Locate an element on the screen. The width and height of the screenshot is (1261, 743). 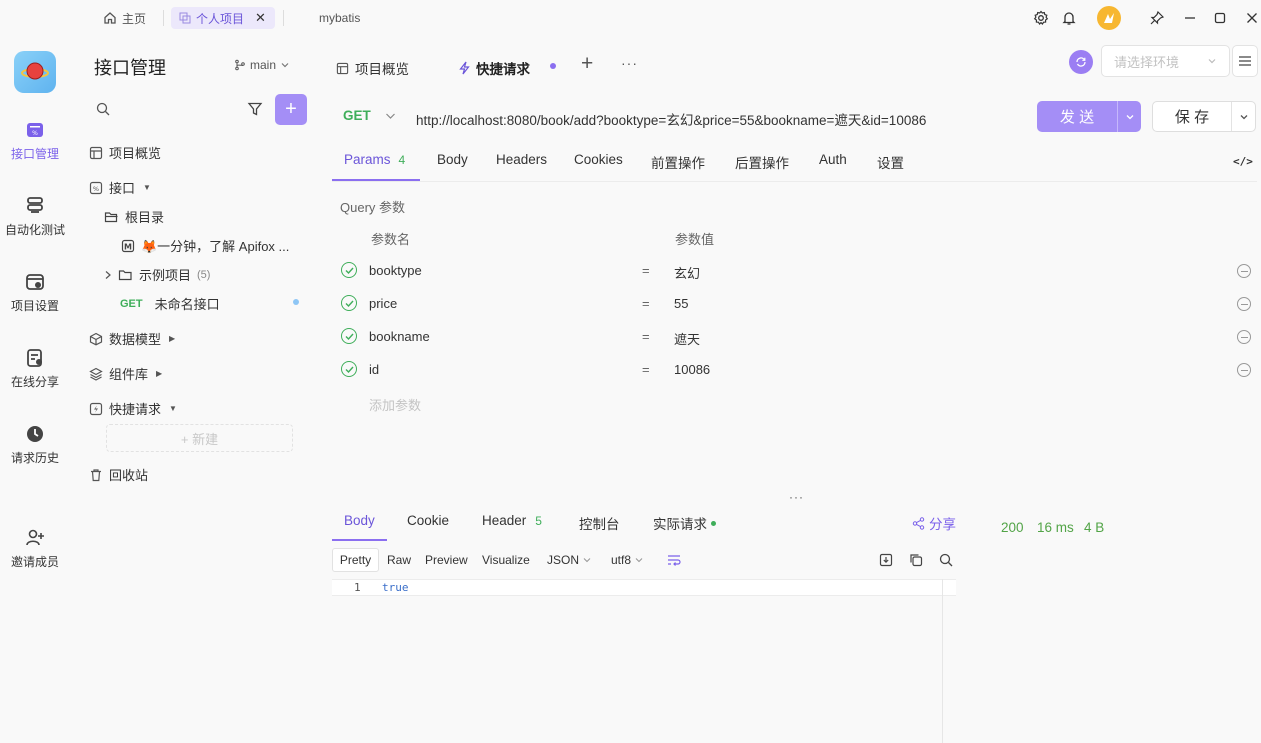
param-name: id is located at coordinates (374, 369).